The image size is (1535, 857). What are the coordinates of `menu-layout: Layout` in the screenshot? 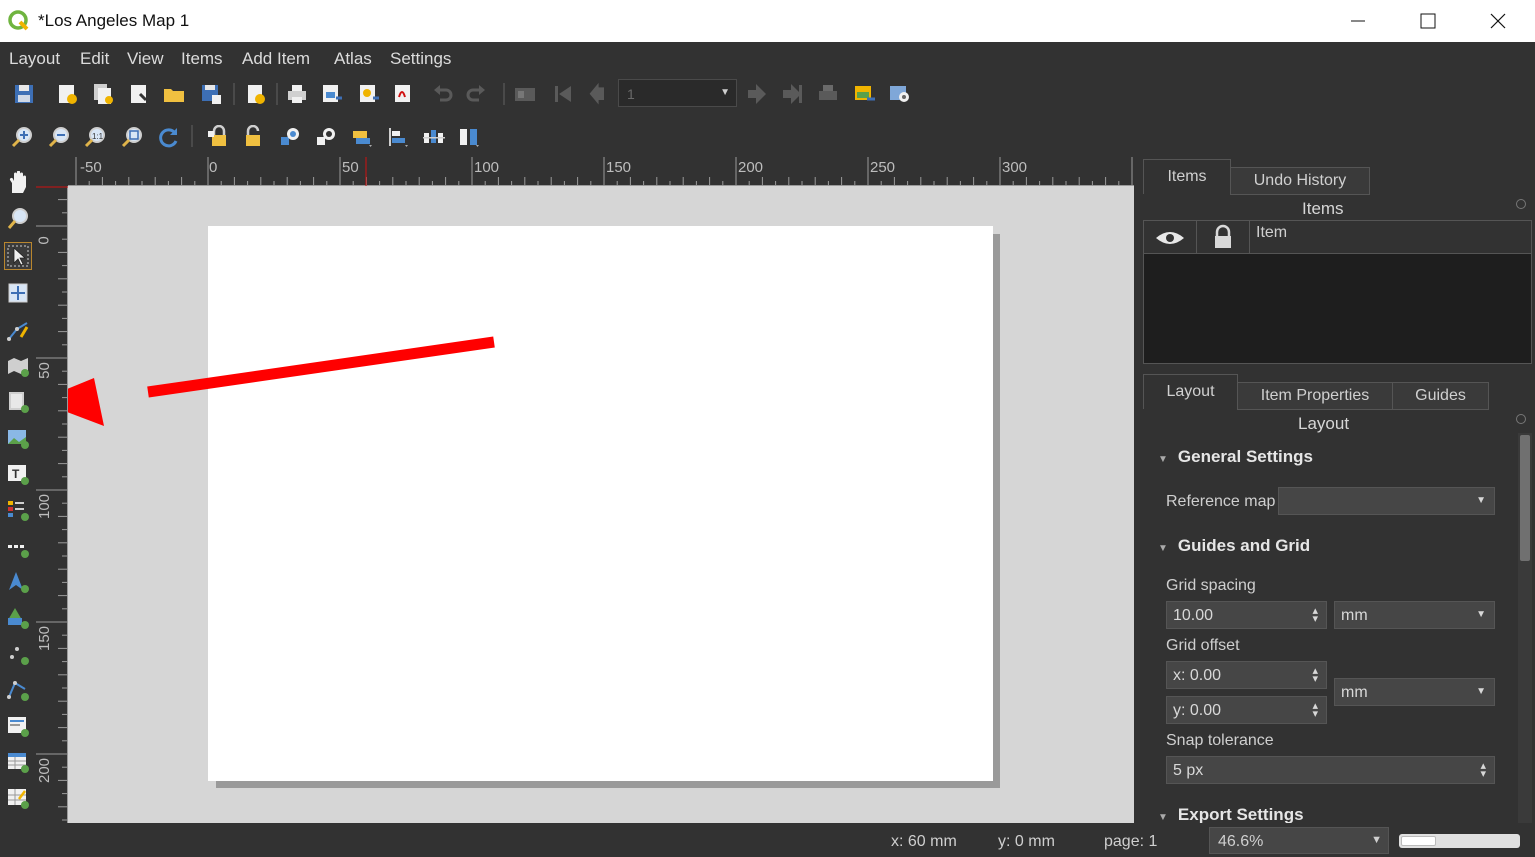 It's located at (34, 59).